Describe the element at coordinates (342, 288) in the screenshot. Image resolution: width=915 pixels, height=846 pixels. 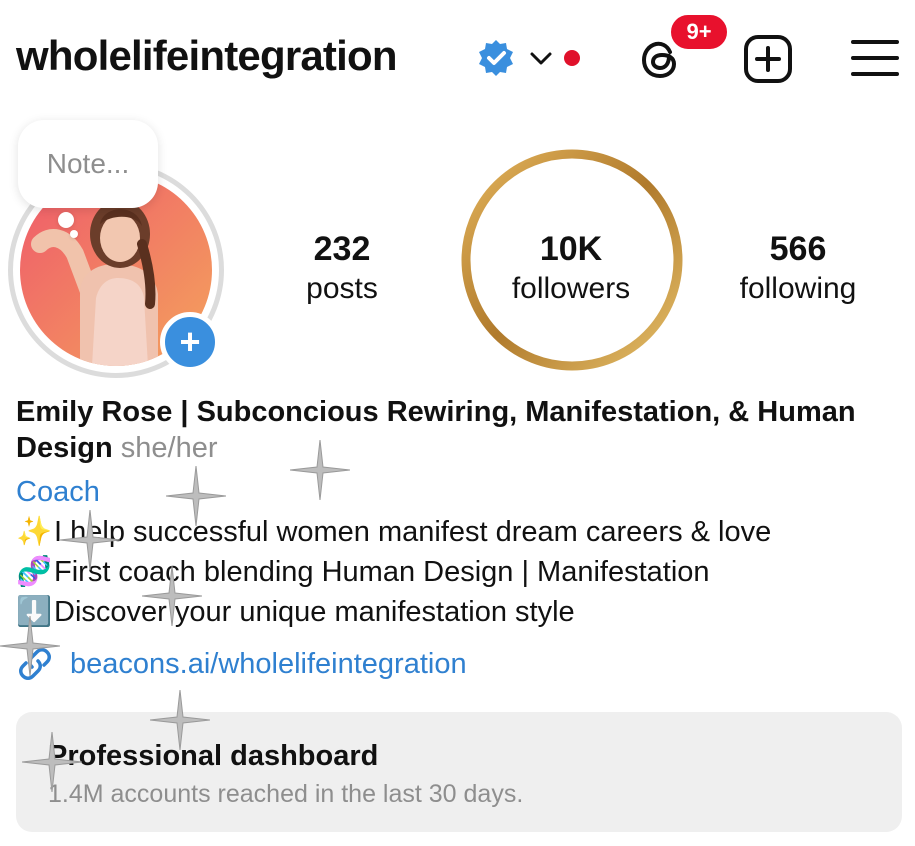
I see `posts-label: posts` at that location.